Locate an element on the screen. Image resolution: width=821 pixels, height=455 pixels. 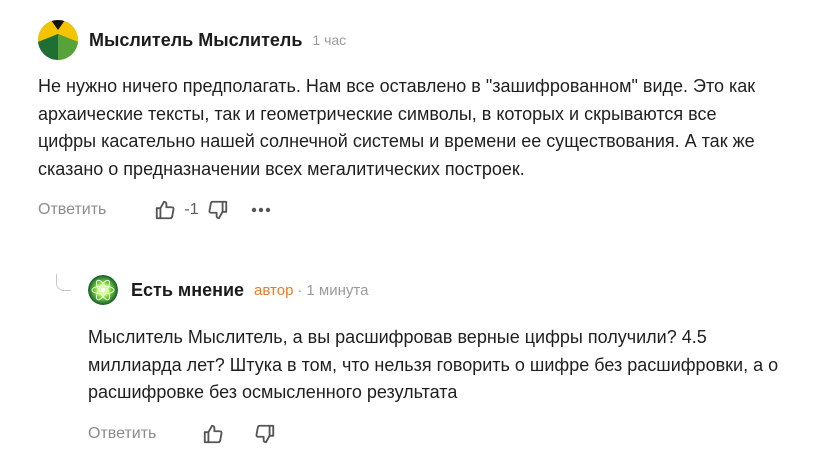
comment-time: 1 минута is located at coordinates (337, 290).